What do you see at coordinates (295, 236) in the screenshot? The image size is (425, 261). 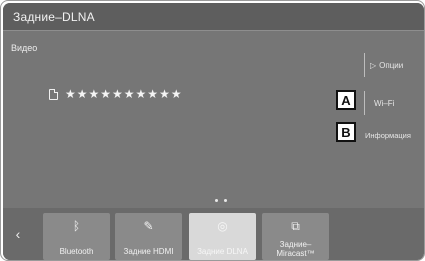 I see `source-tile-miracast: ⧉ Задние–Miracast™` at bounding box center [295, 236].